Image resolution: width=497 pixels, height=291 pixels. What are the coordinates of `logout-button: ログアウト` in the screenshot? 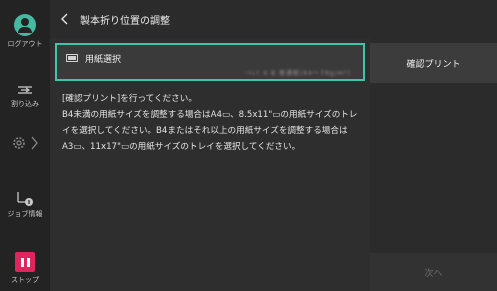 It's located at (25, 31).